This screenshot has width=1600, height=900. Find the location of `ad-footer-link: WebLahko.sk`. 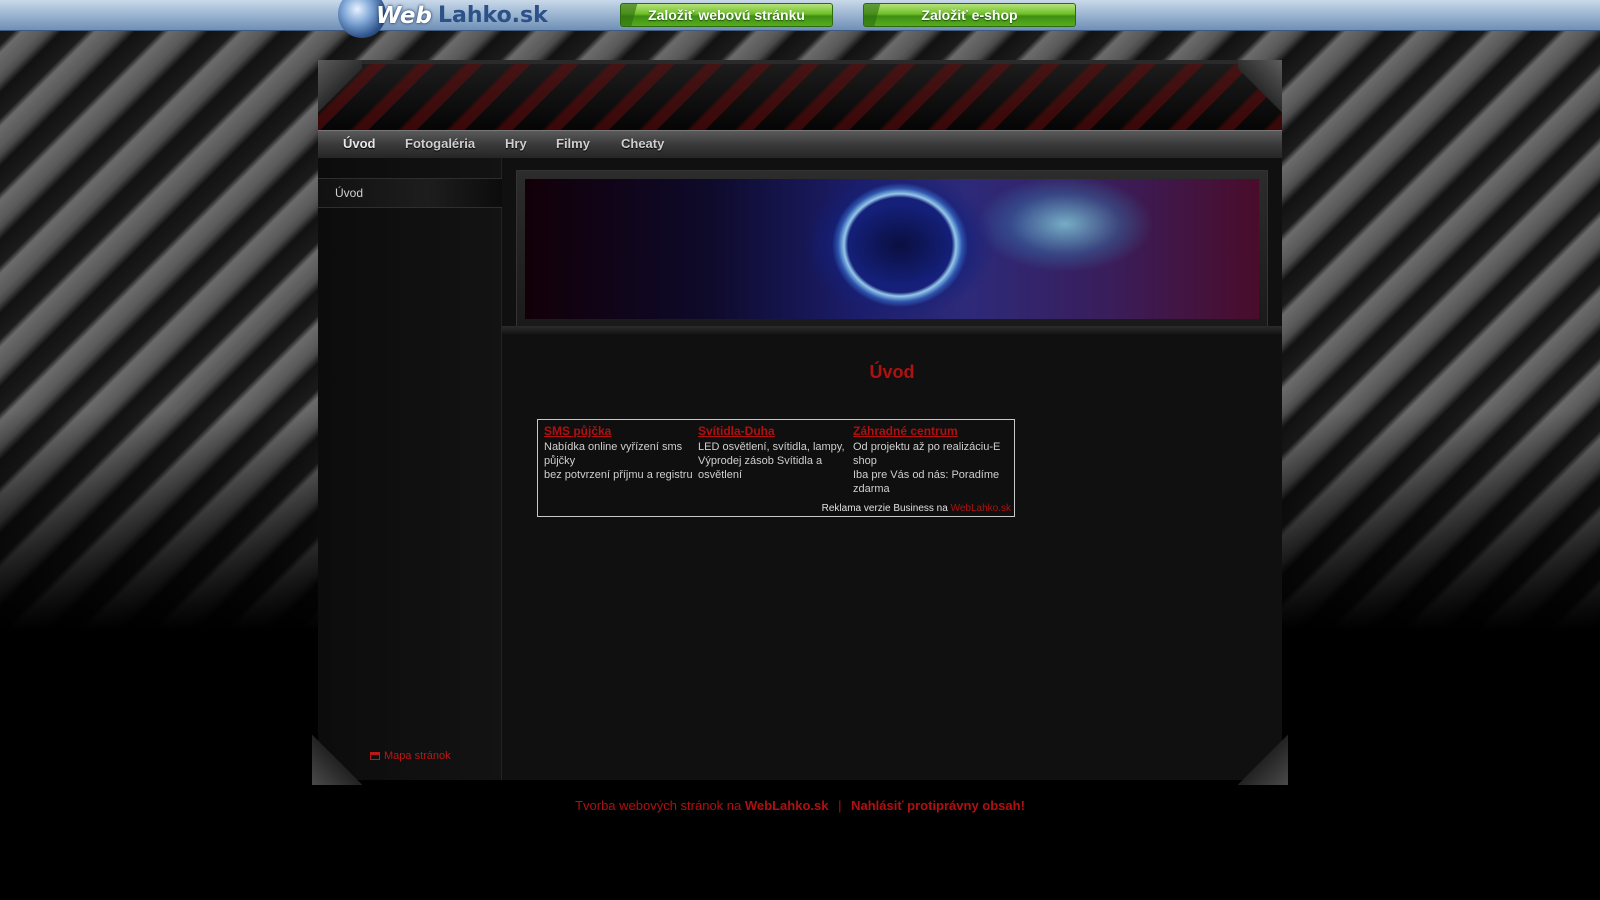

ad-footer-link: WebLahko.sk is located at coordinates (981, 508).